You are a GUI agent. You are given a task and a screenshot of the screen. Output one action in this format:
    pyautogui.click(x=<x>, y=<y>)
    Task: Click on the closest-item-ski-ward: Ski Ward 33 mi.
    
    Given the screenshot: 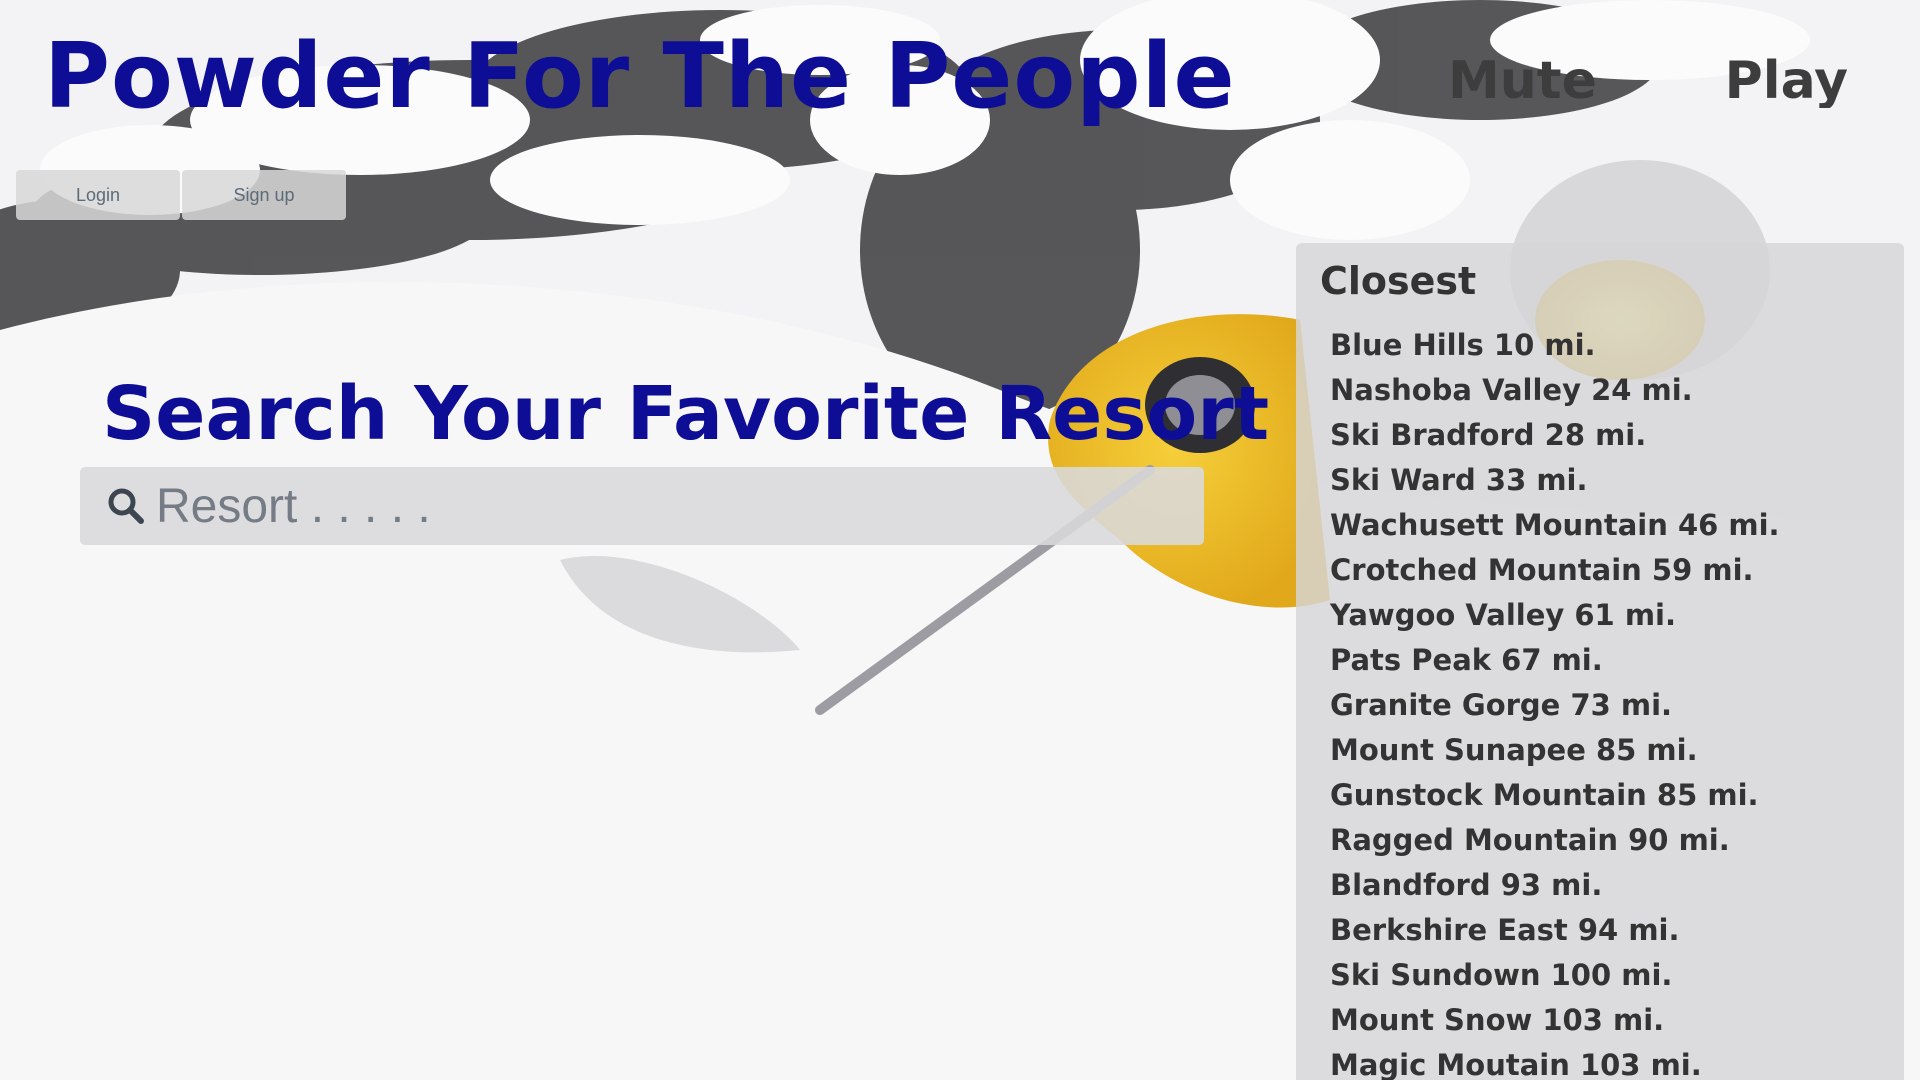 What is the action you would take?
    pyautogui.click(x=1555, y=480)
    